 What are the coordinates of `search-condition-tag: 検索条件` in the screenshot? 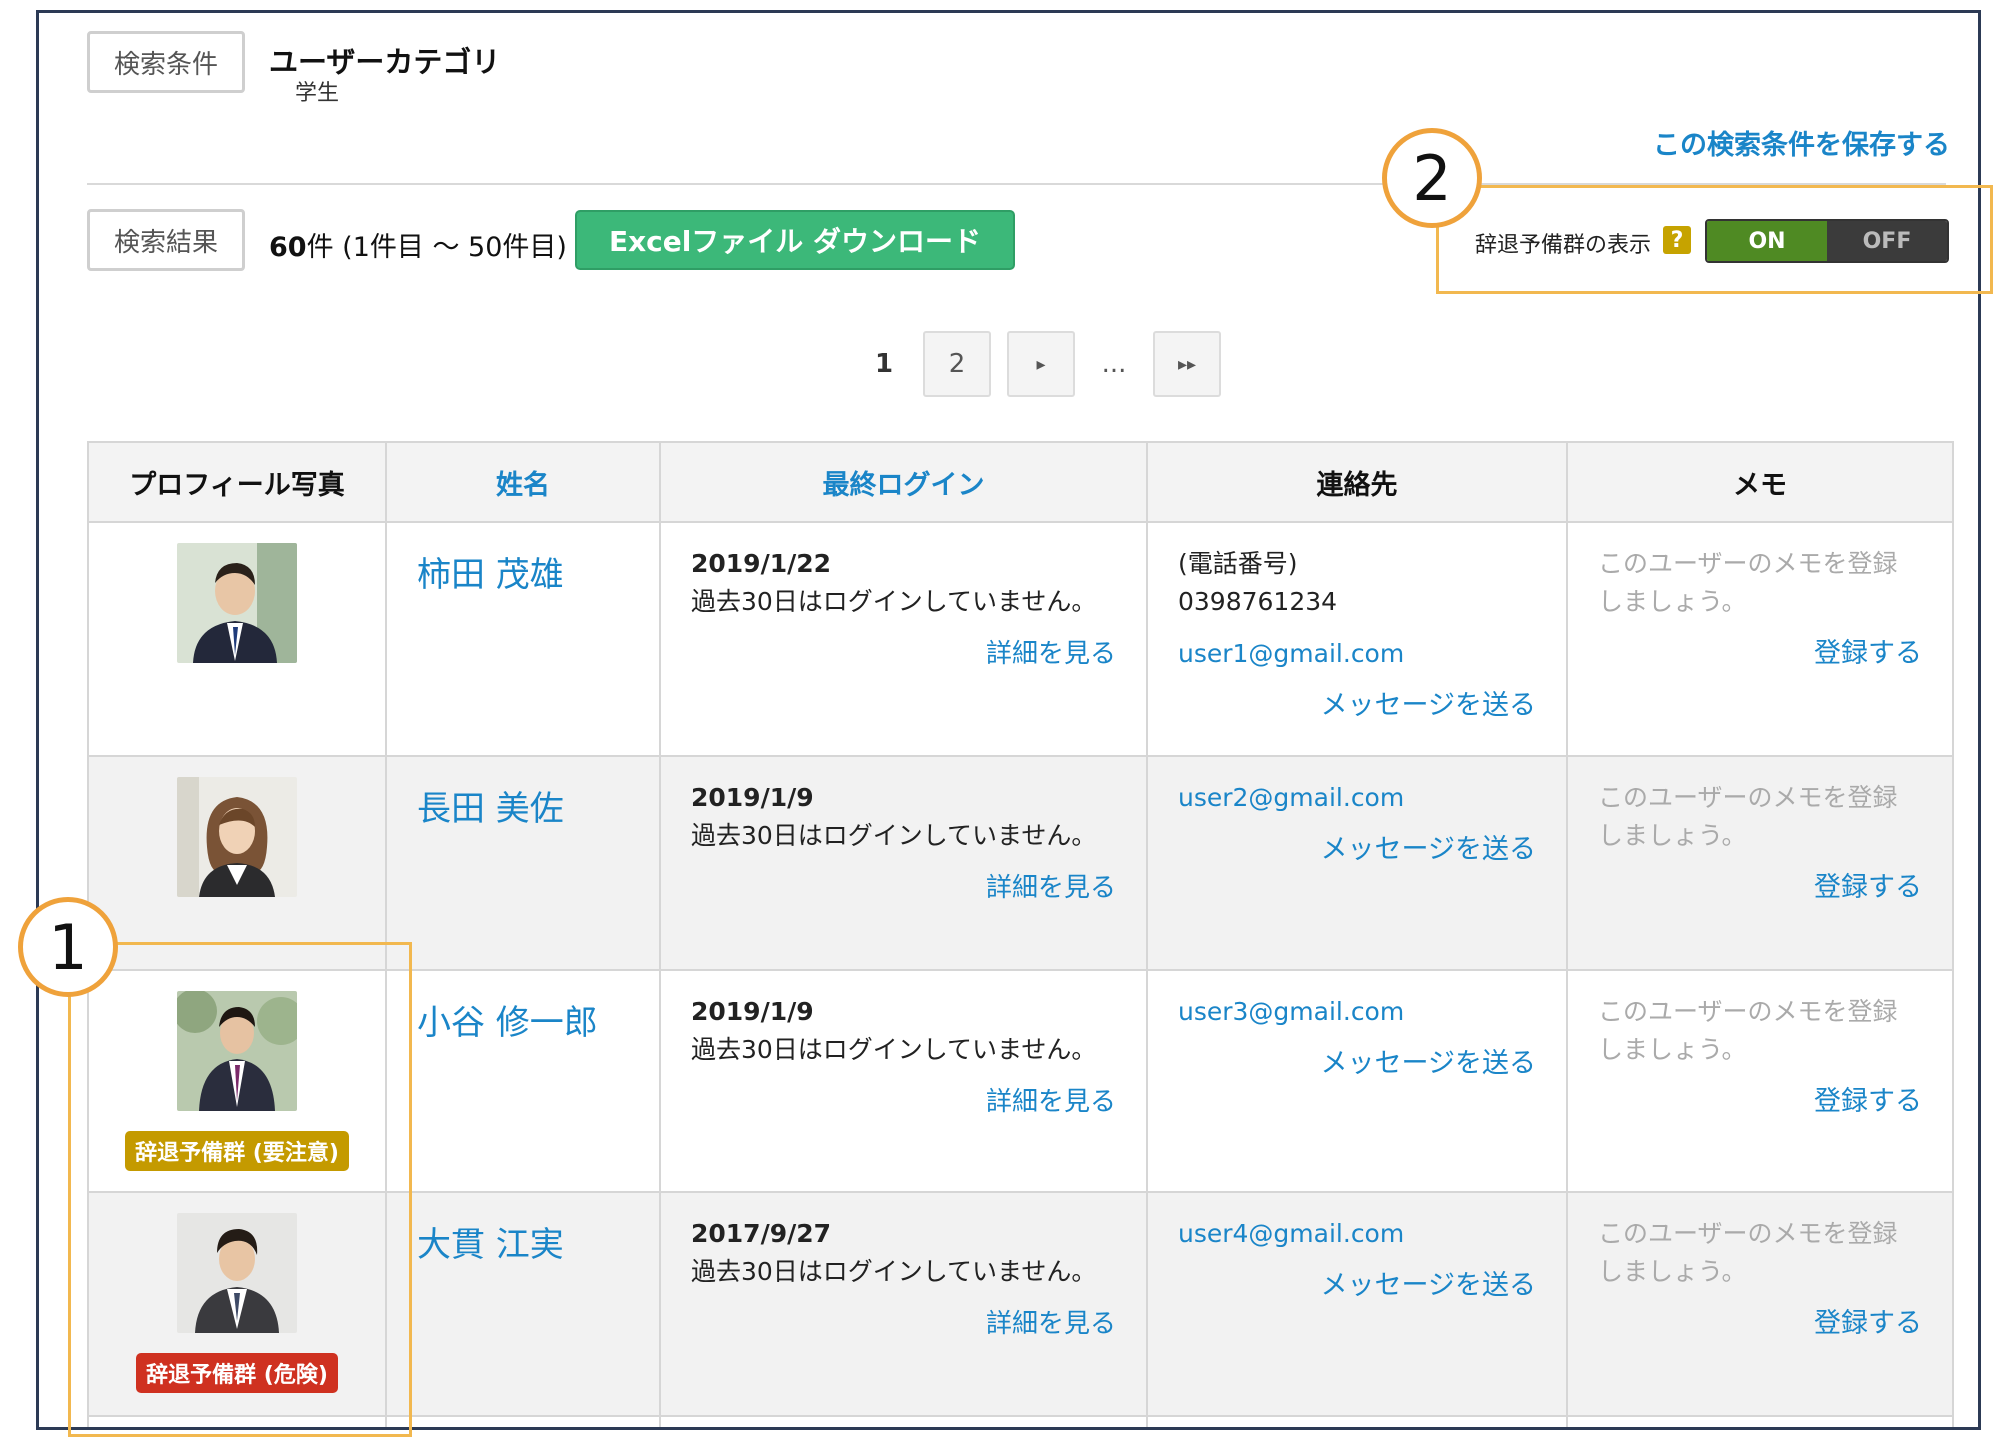 It's located at (166, 62).